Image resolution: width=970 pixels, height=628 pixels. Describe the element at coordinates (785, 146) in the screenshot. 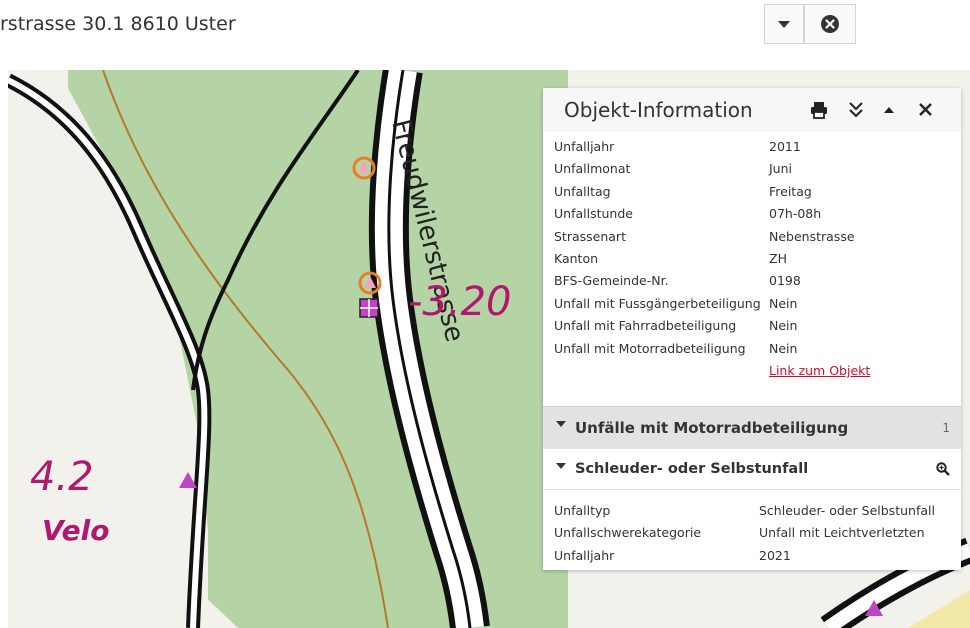

I see `attribute-value: 2011` at that location.